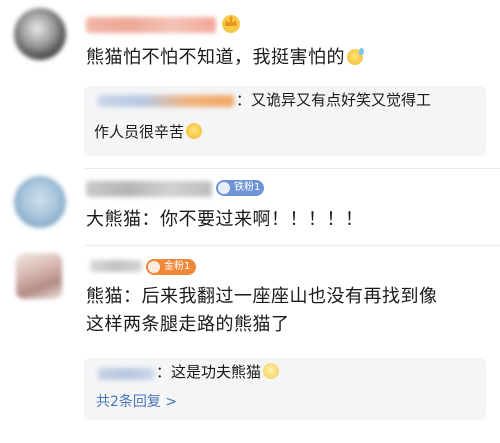 The image size is (500, 443). Describe the element at coordinates (271, 371) in the screenshot. I see `smile-emoji-icon` at that location.